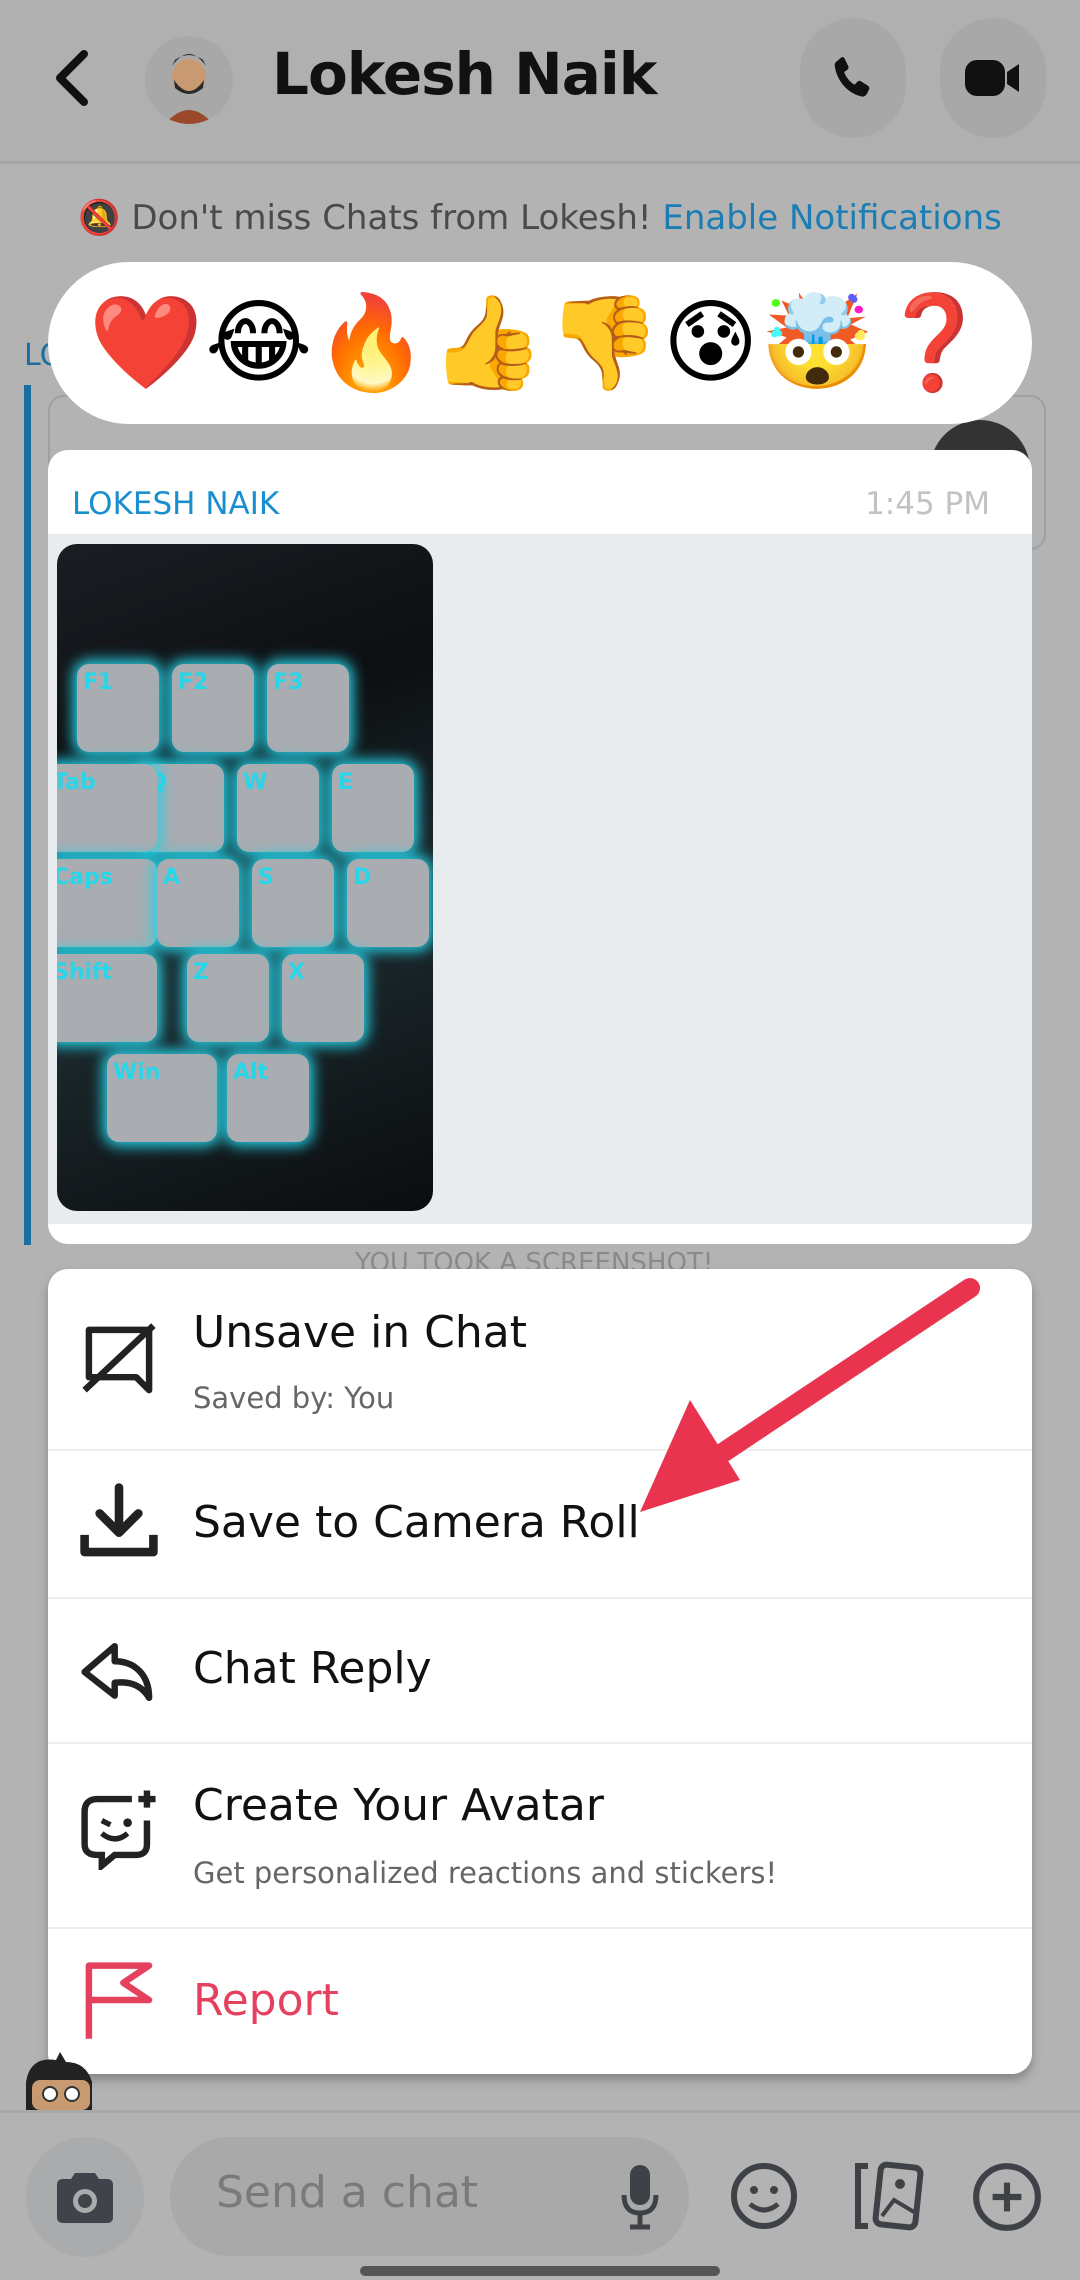 Image resolution: width=1080 pixels, height=2280 pixels. I want to click on unsave-chat-icon, so click(119, 1358).